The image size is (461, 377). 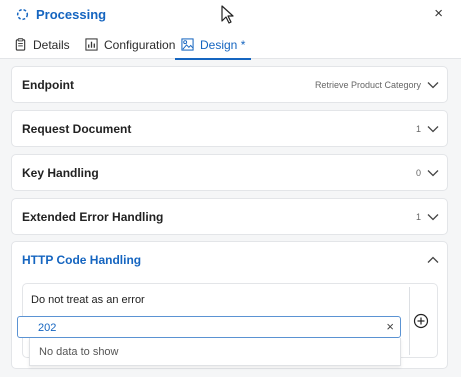 I want to click on tab-bar: Details Configuration Design *, so click(x=230, y=45).